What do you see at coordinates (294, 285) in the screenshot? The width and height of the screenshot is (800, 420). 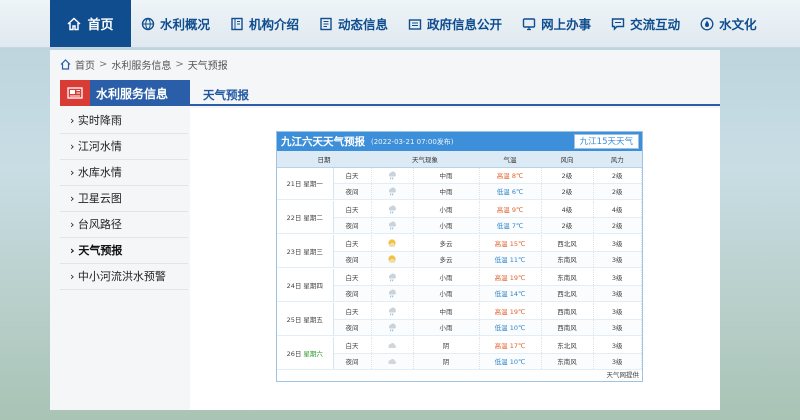 I see `weather-date: 24日` at bounding box center [294, 285].